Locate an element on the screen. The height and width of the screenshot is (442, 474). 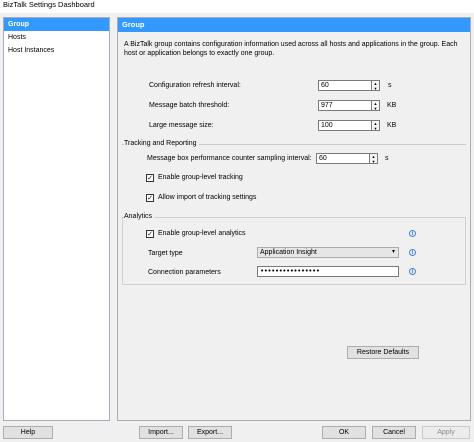
window-title: BizTalk Settings Dashboard is located at coordinates (237, 6).